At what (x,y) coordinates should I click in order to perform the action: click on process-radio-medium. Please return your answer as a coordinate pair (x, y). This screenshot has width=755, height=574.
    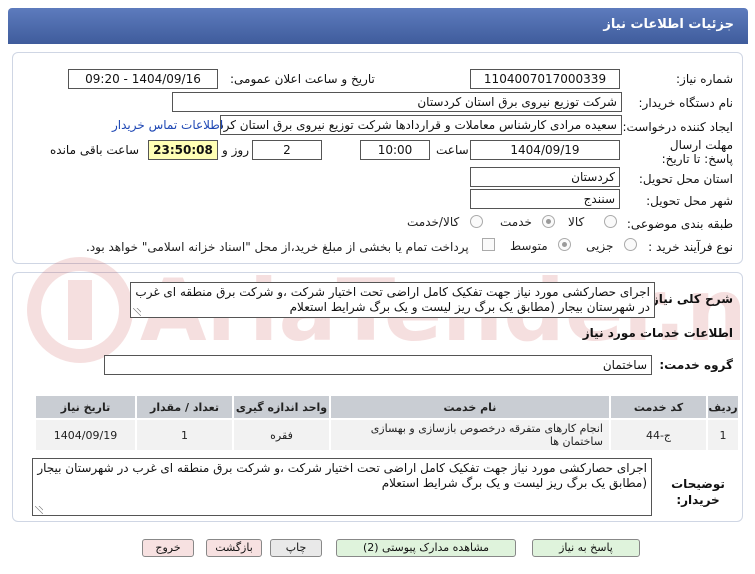
    Looking at the image, I should click on (564, 244).